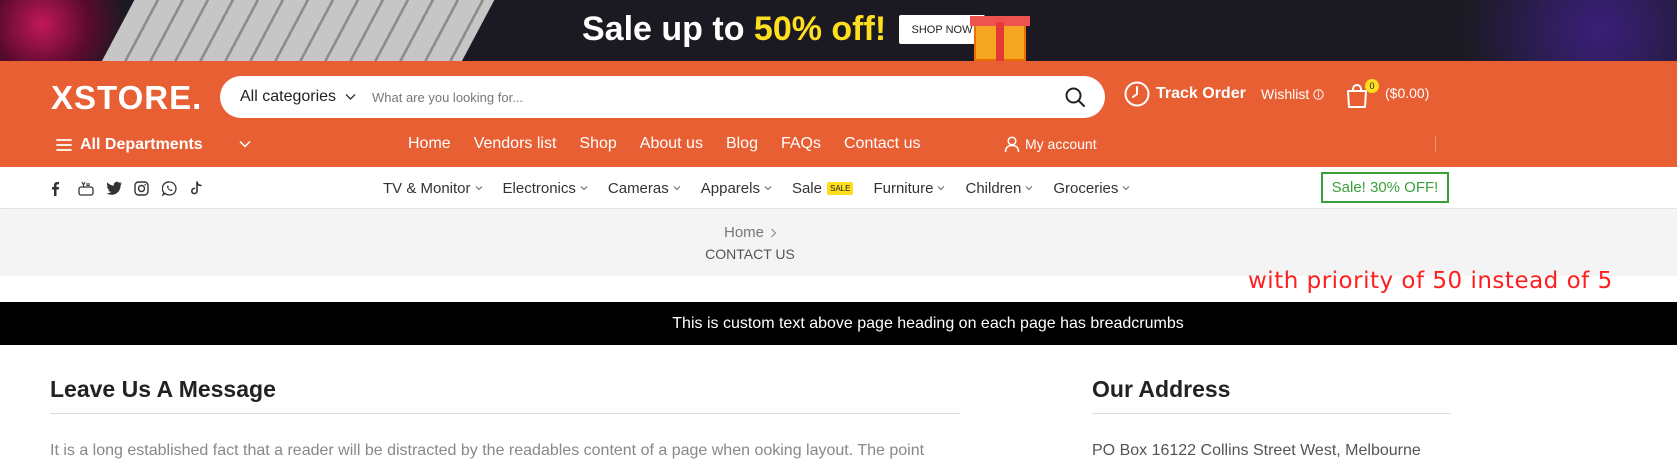  I want to click on facebook-icon, so click(64, 188).